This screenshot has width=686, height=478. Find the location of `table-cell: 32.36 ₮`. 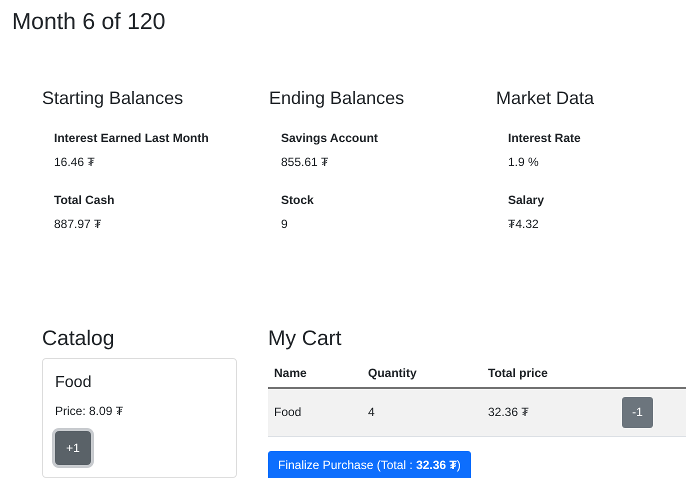

table-cell: 32.36 ₮ is located at coordinates (552, 412).